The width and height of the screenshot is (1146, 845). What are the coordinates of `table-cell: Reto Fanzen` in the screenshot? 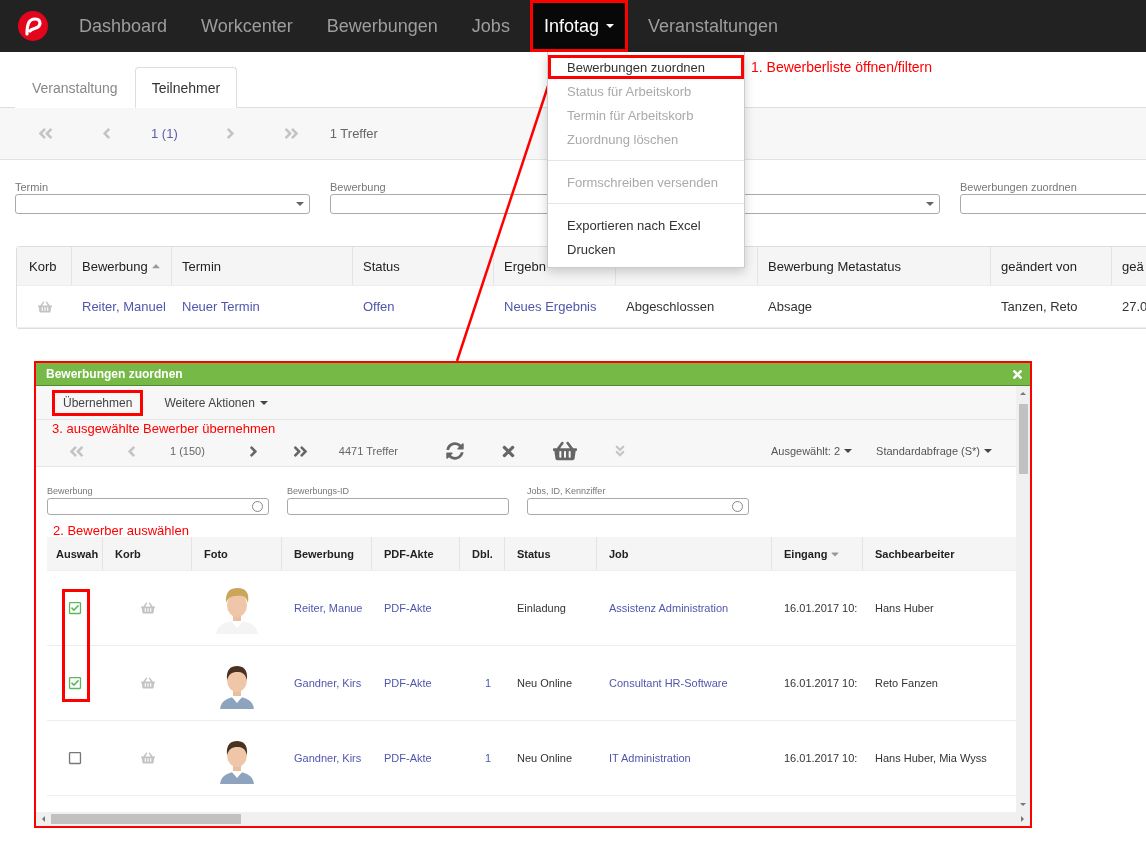 It's located at (906, 683).